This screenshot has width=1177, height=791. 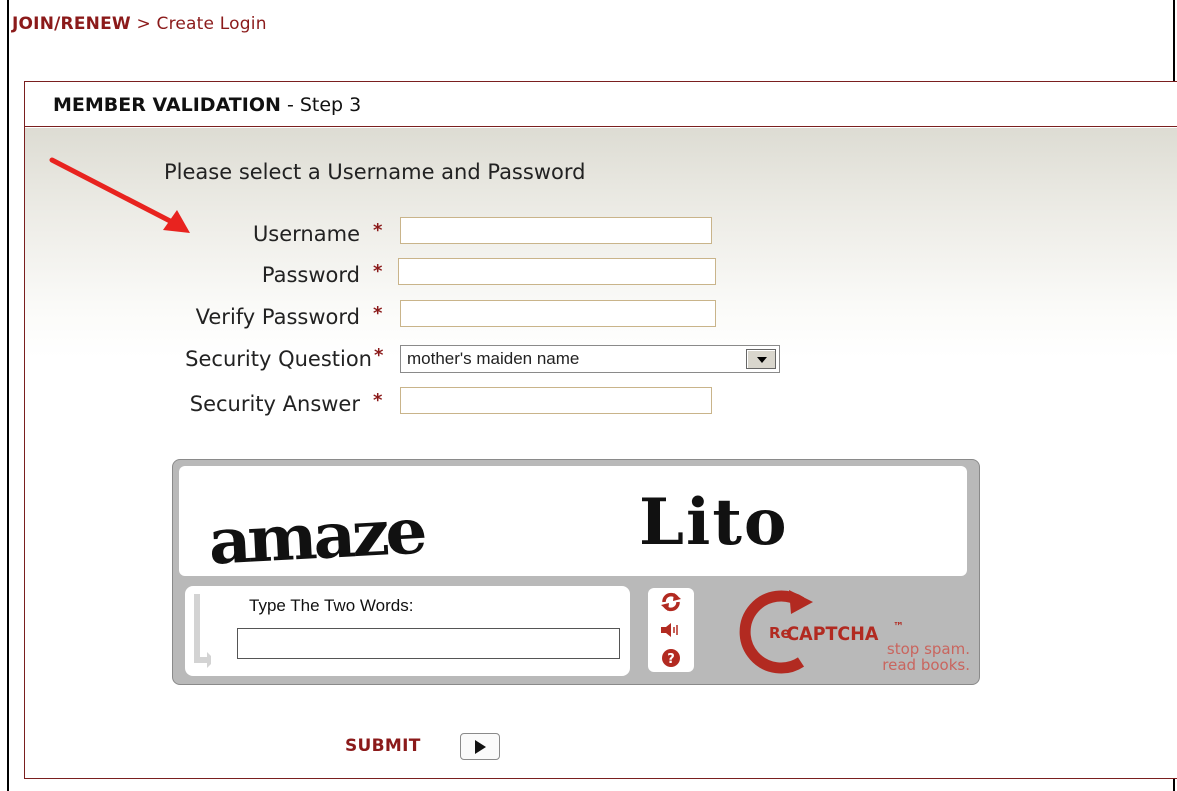 I want to click on captcha-word-1: amaze, so click(x=317, y=535).